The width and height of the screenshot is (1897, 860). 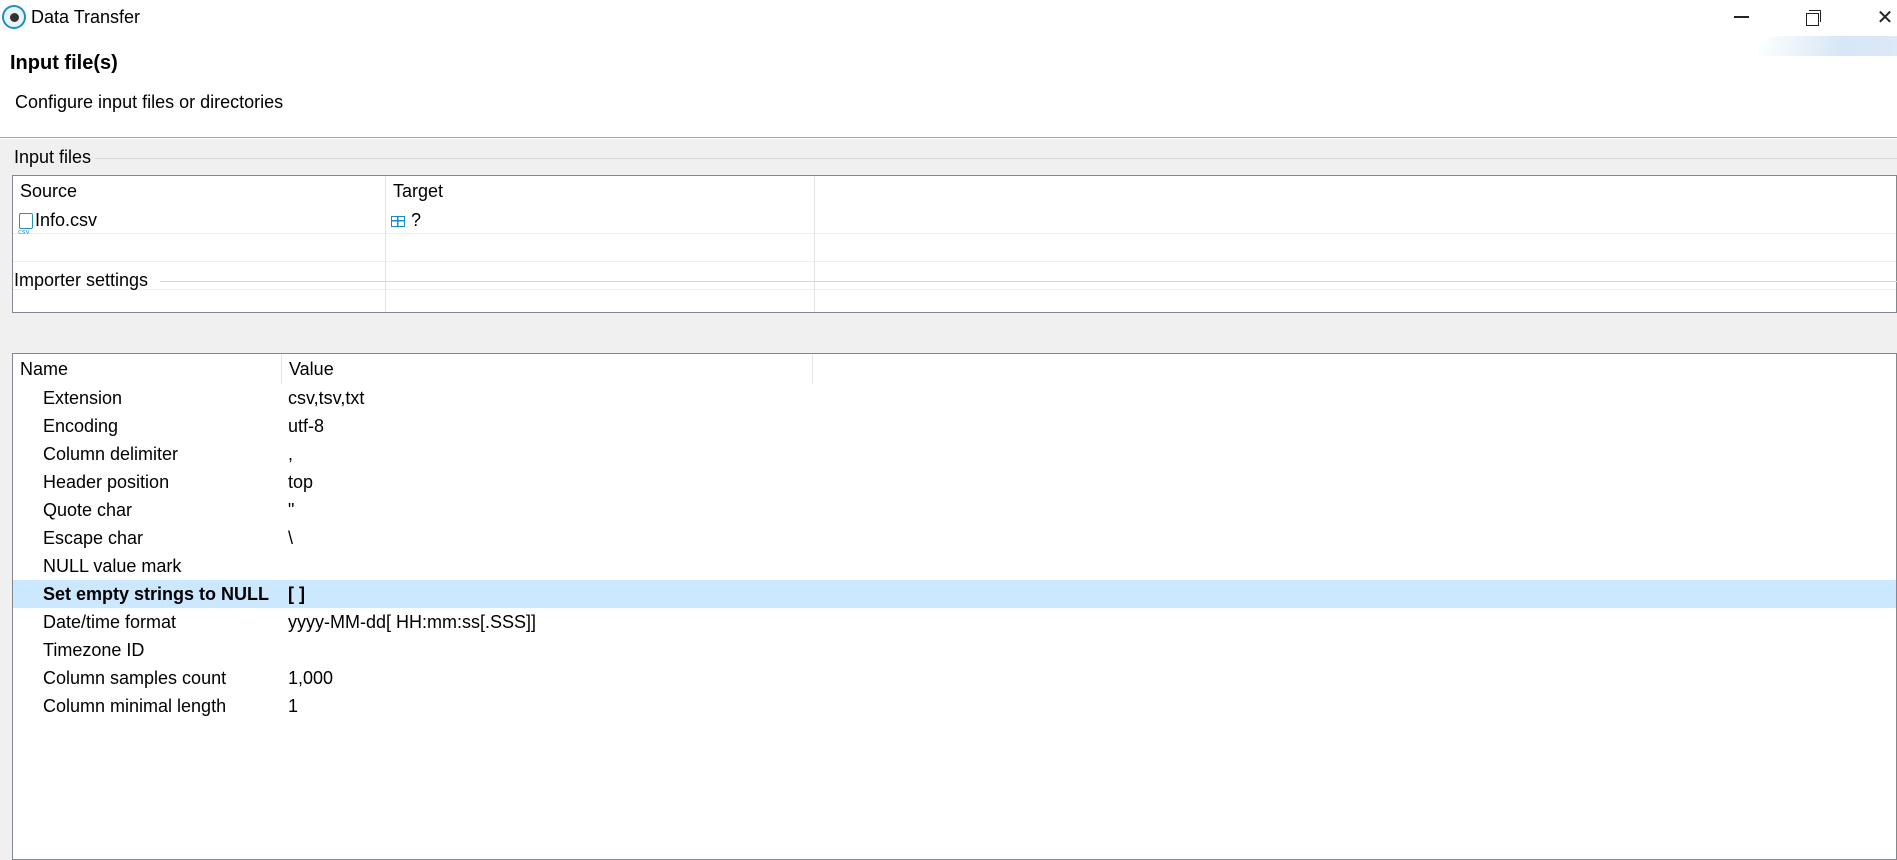 I want to click on setting-name: Column minimal length, so click(x=135, y=706).